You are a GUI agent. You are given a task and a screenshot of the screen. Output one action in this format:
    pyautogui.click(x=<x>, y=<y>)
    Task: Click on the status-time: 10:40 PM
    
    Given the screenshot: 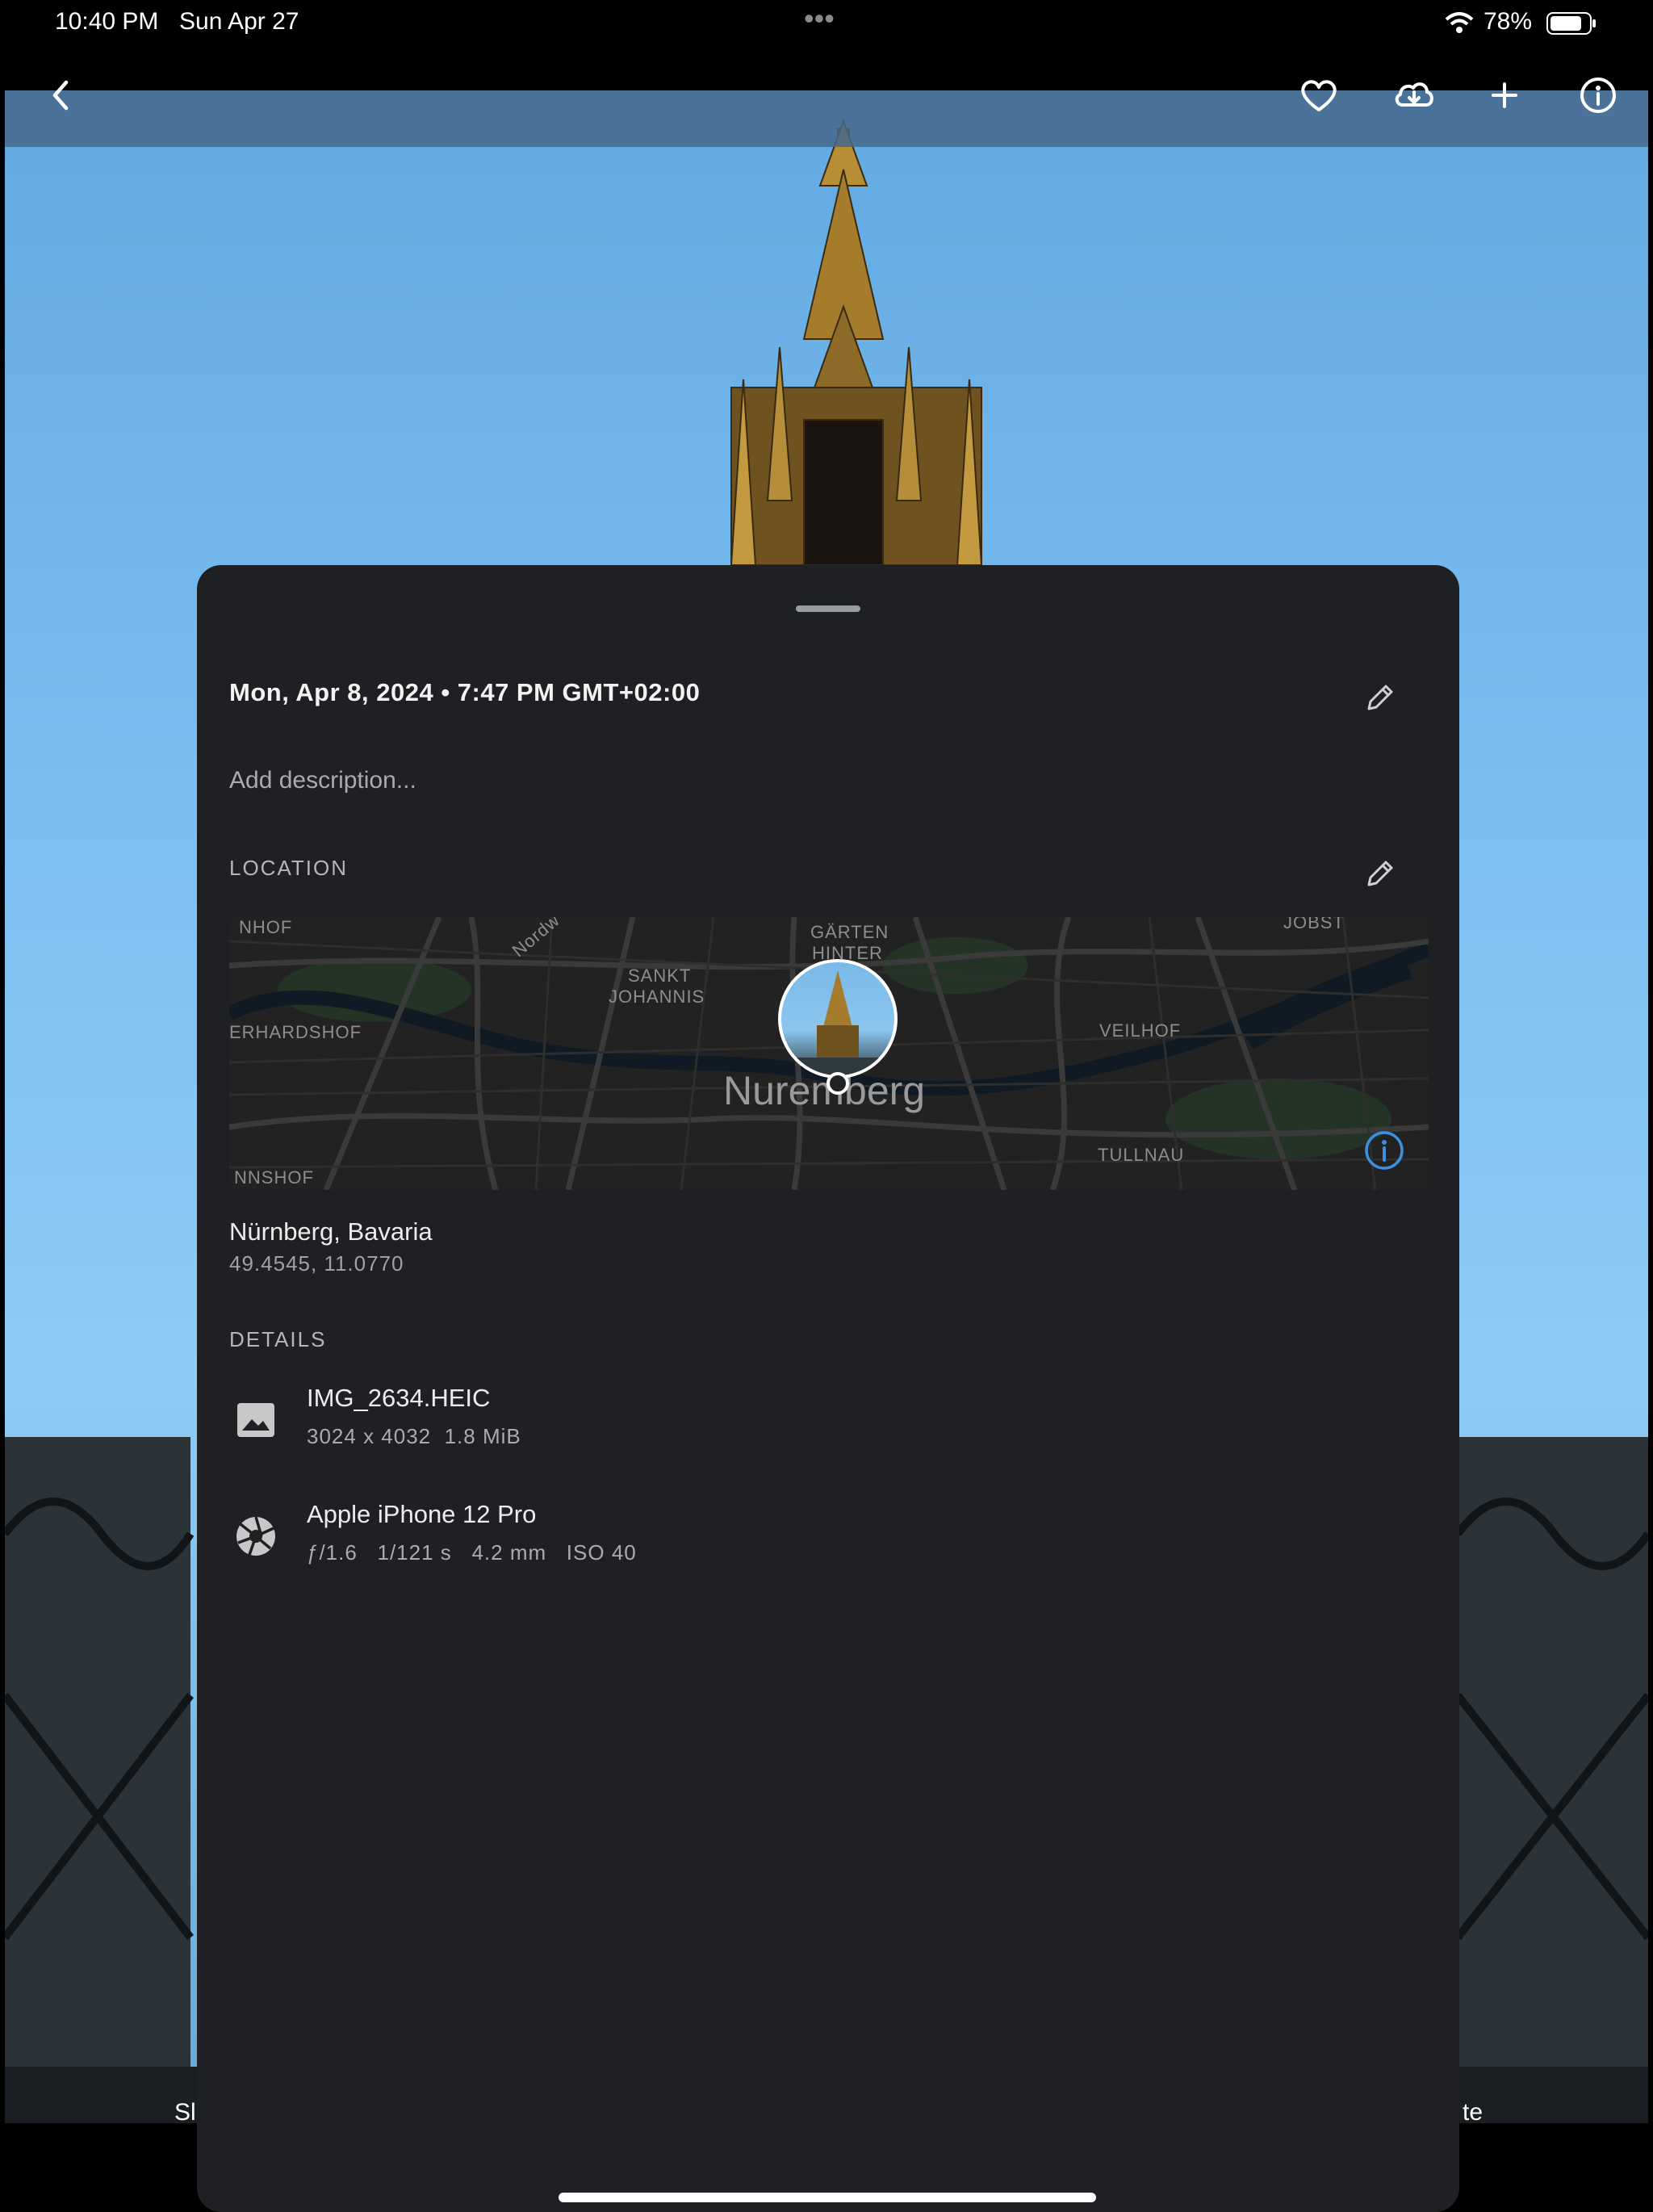 What is the action you would take?
    pyautogui.click(x=107, y=21)
    